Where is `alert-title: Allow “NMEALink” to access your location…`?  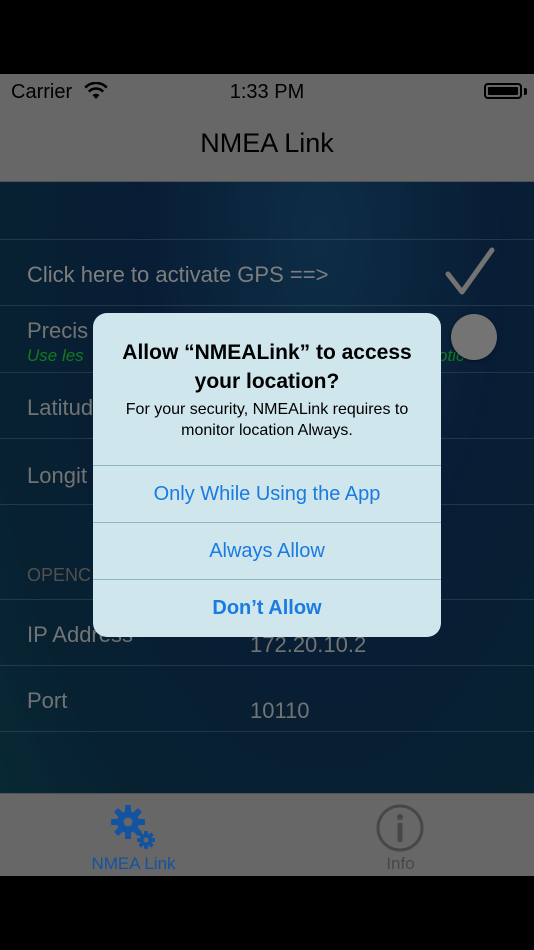 alert-title: Allow “NMEALink” to access your location… is located at coordinates (267, 367).